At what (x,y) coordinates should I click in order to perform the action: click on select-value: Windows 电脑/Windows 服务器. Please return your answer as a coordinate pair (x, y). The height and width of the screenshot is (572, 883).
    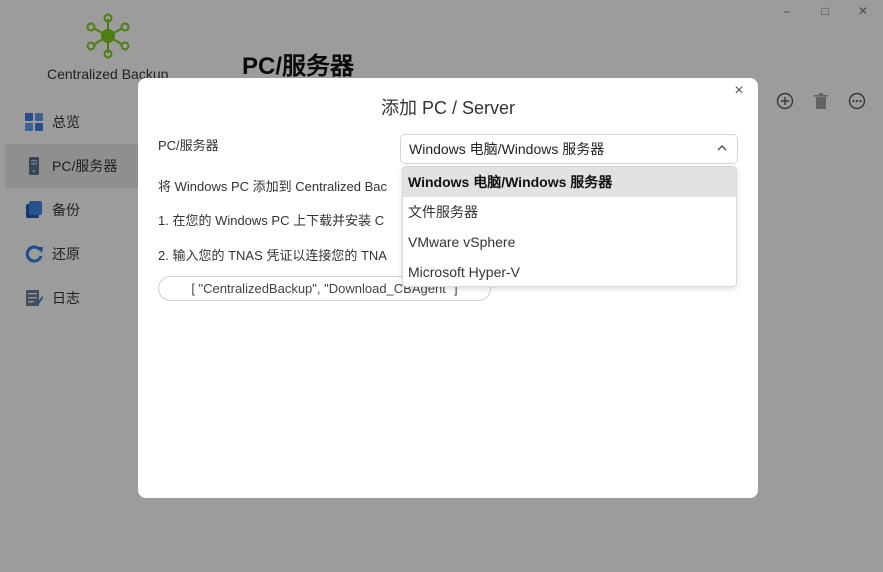
    Looking at the image, I should click on (507, 149).